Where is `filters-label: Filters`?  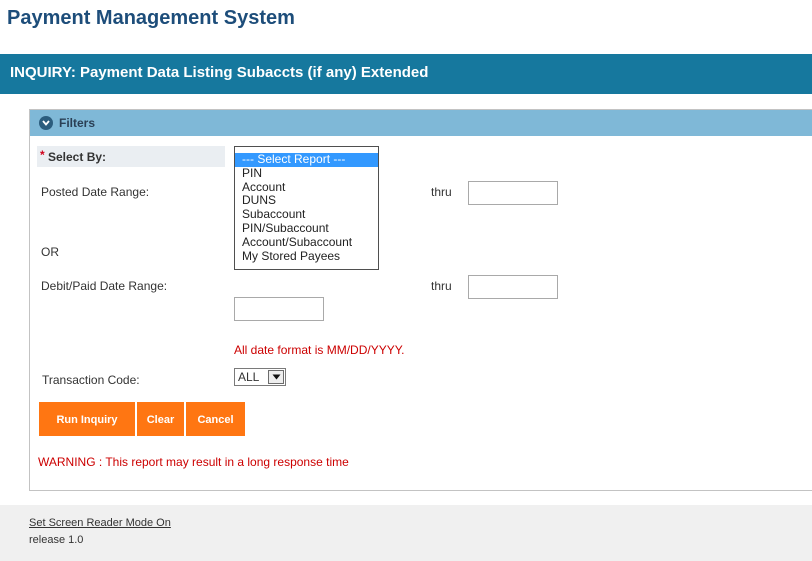
filters-label: Filters is located at coordinates (77, 123).